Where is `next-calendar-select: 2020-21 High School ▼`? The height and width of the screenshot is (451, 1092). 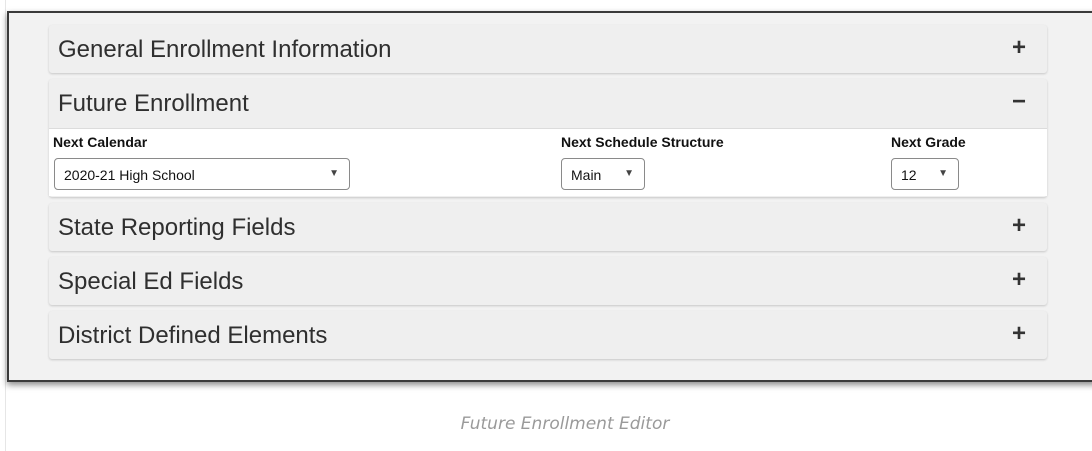
next-calendar-select: 2020-21 High School ▼ is located at coordinates (202, 174).